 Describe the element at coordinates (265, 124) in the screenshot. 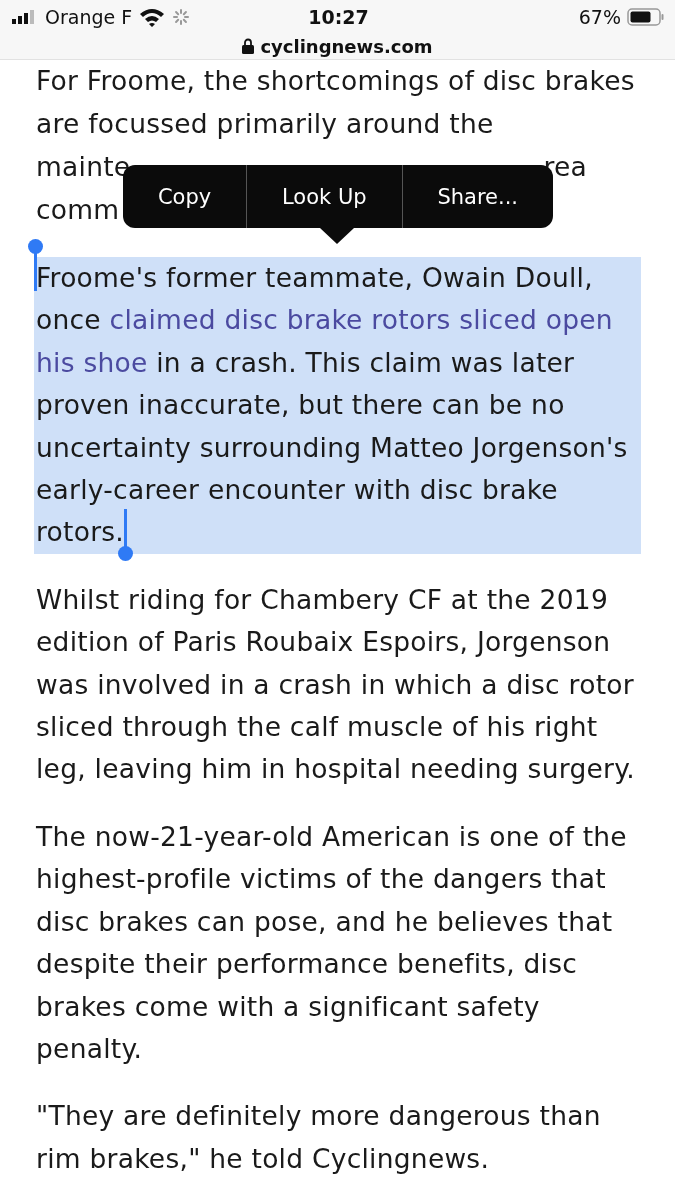

I see `paragraph-fragment: are focussed primarily around the` at that location.